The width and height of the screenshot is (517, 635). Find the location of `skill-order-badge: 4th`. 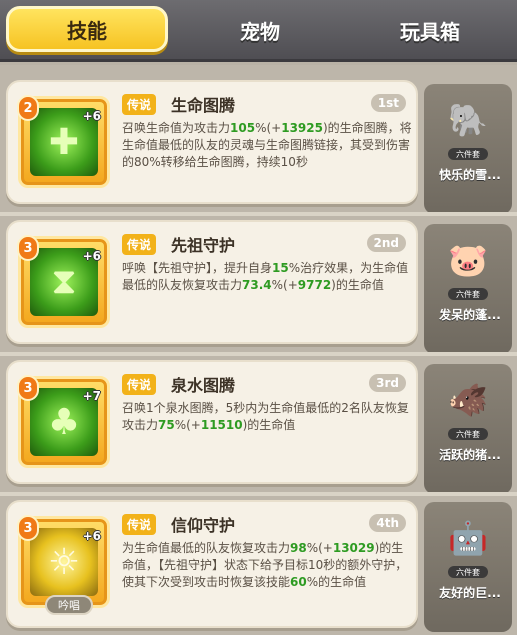

skill-order-badge: 4th is located at coordinates (387, 523).